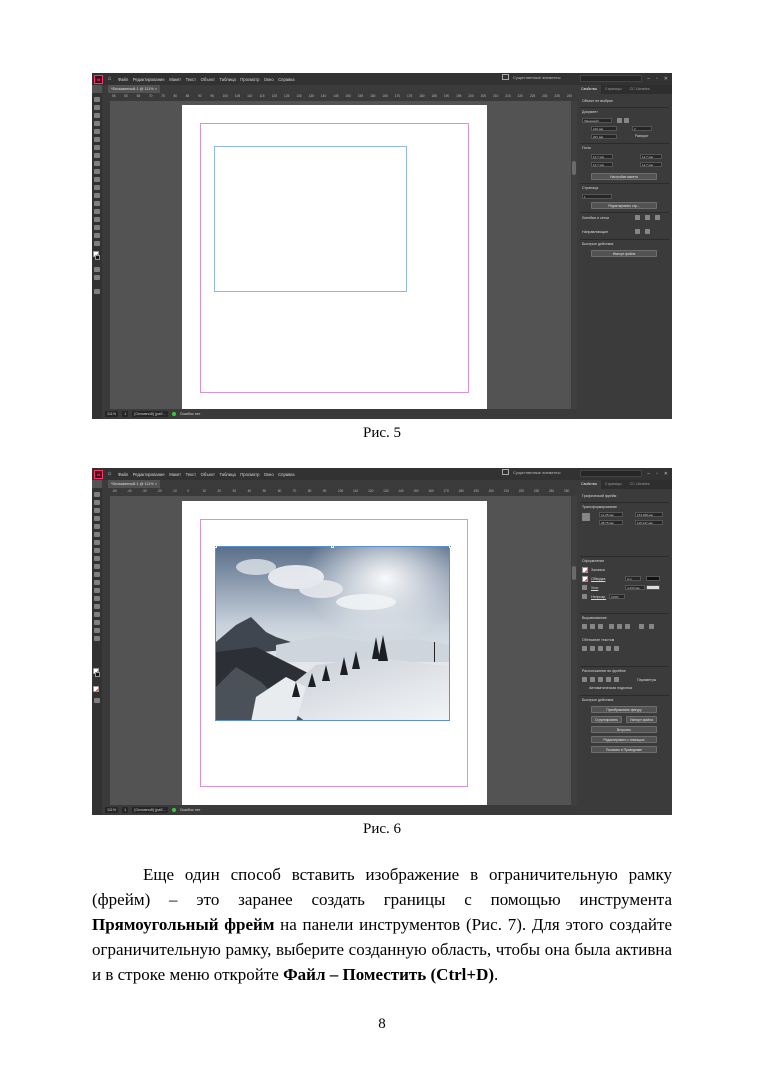 The width and height of the screenshot is (764, 1080). What do you see at coordinates (249, 474) in the screenshot?
I see `menu-view: Просмотр` at bounding box center [249, 474].